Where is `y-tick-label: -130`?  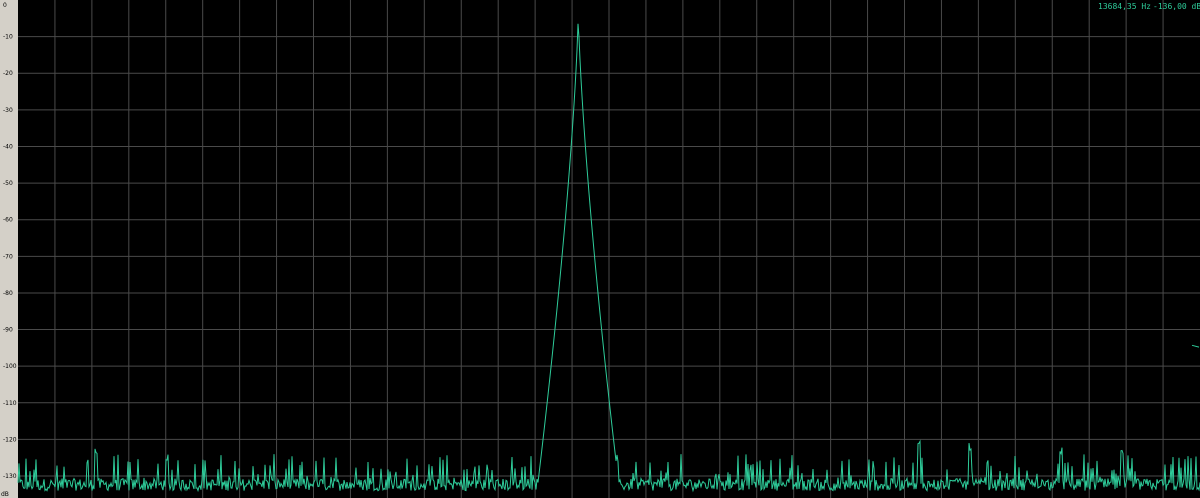 y-tick-label: -130 is located at coordinates (10, 476).